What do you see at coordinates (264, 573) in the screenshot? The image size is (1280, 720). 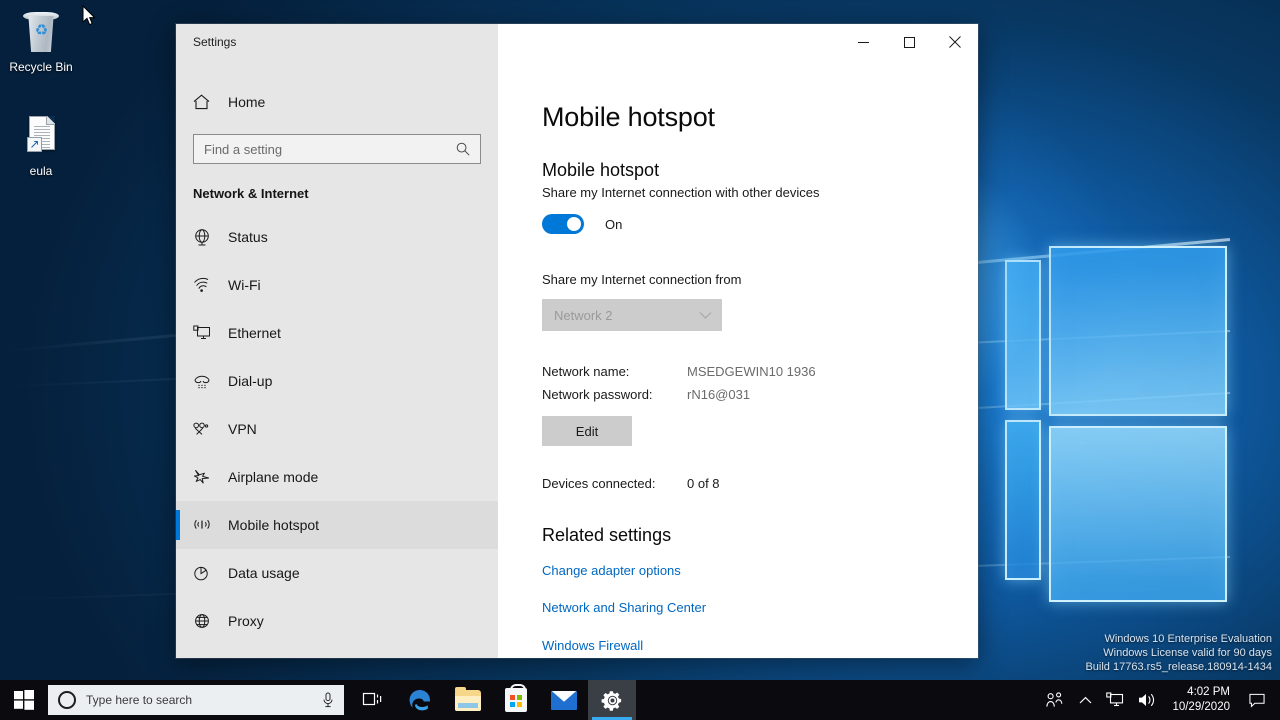 I see `sidebar-item-label: Data usage` at bounding box center [264, 573].